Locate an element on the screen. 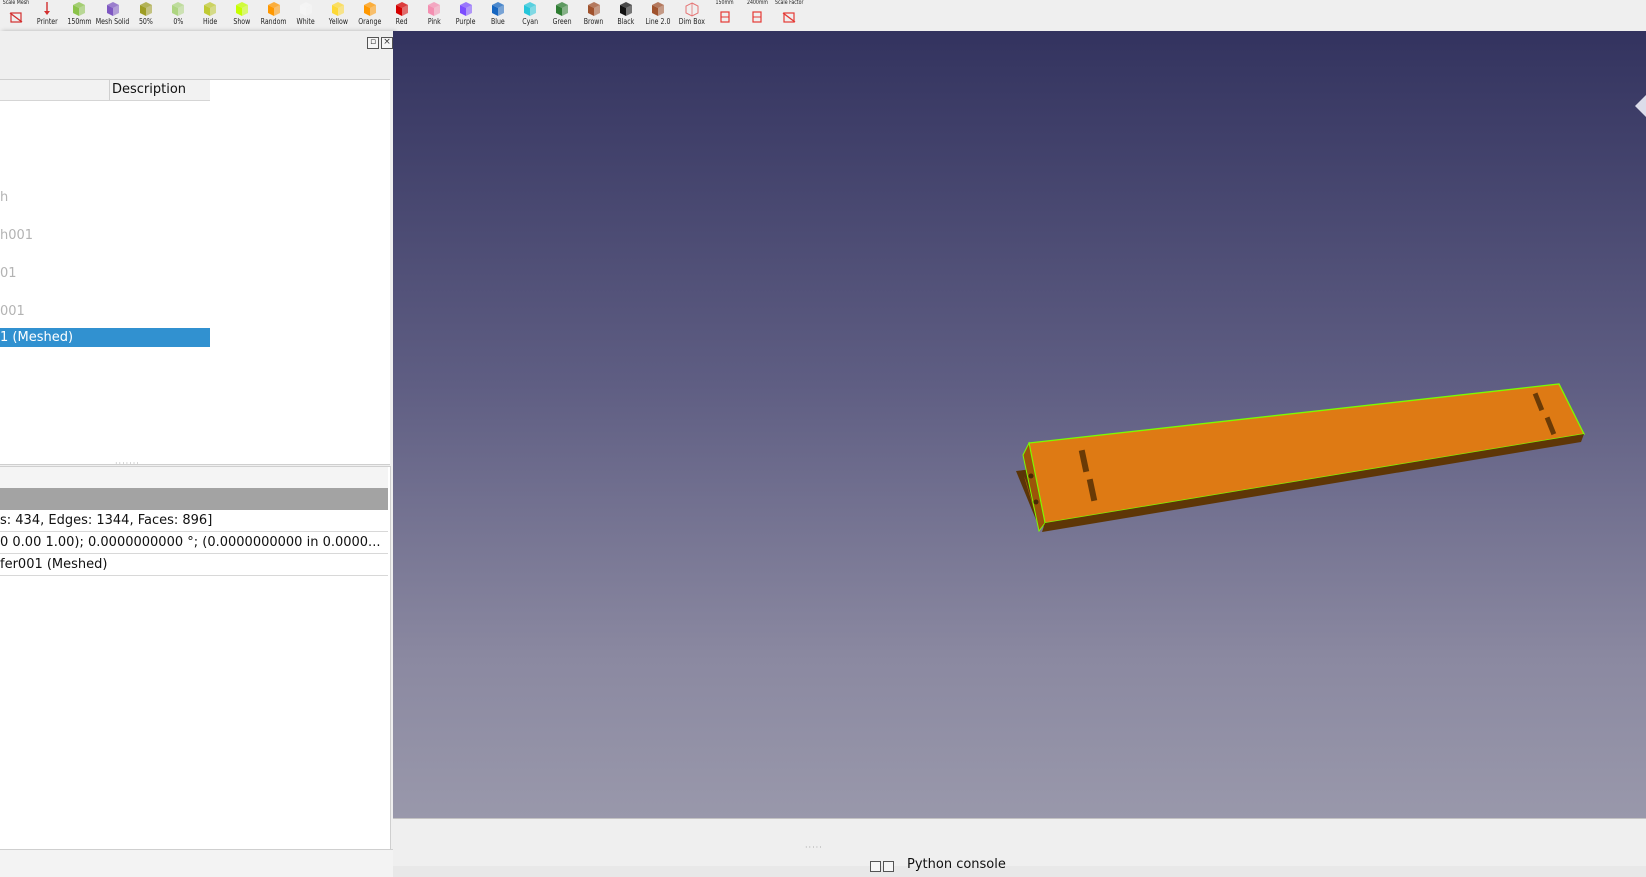 The image size is (1646, 877). toolbar-button-label: 0% is located at coordinates (178, 21).